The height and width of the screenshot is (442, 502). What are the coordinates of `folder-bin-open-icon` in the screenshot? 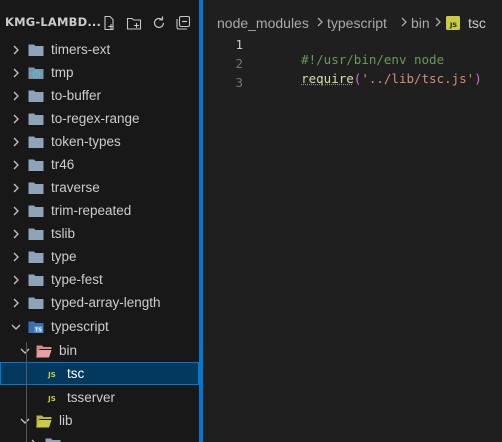 It's located at (44, 351).